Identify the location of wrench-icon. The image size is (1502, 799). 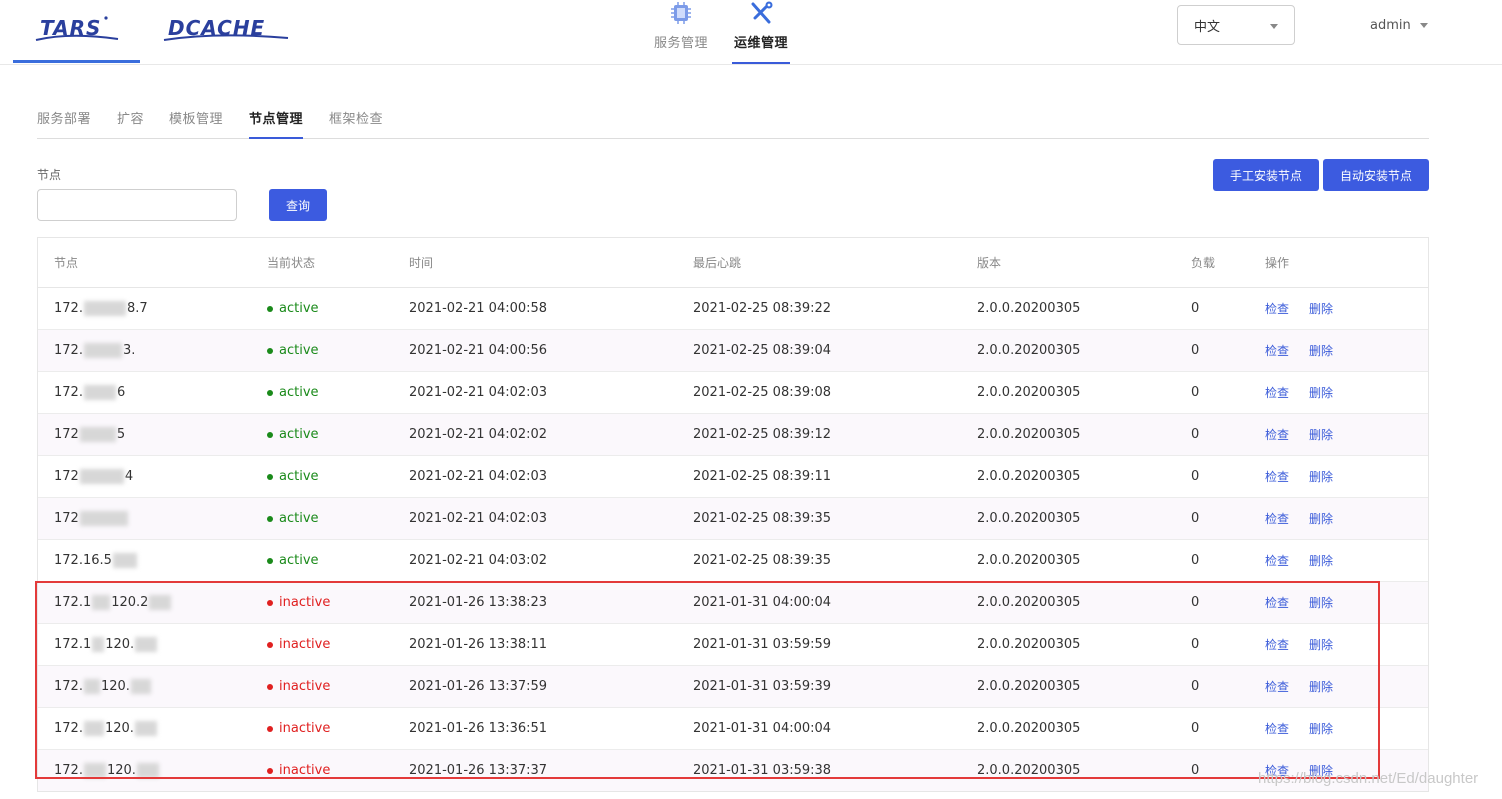
(762, 12).